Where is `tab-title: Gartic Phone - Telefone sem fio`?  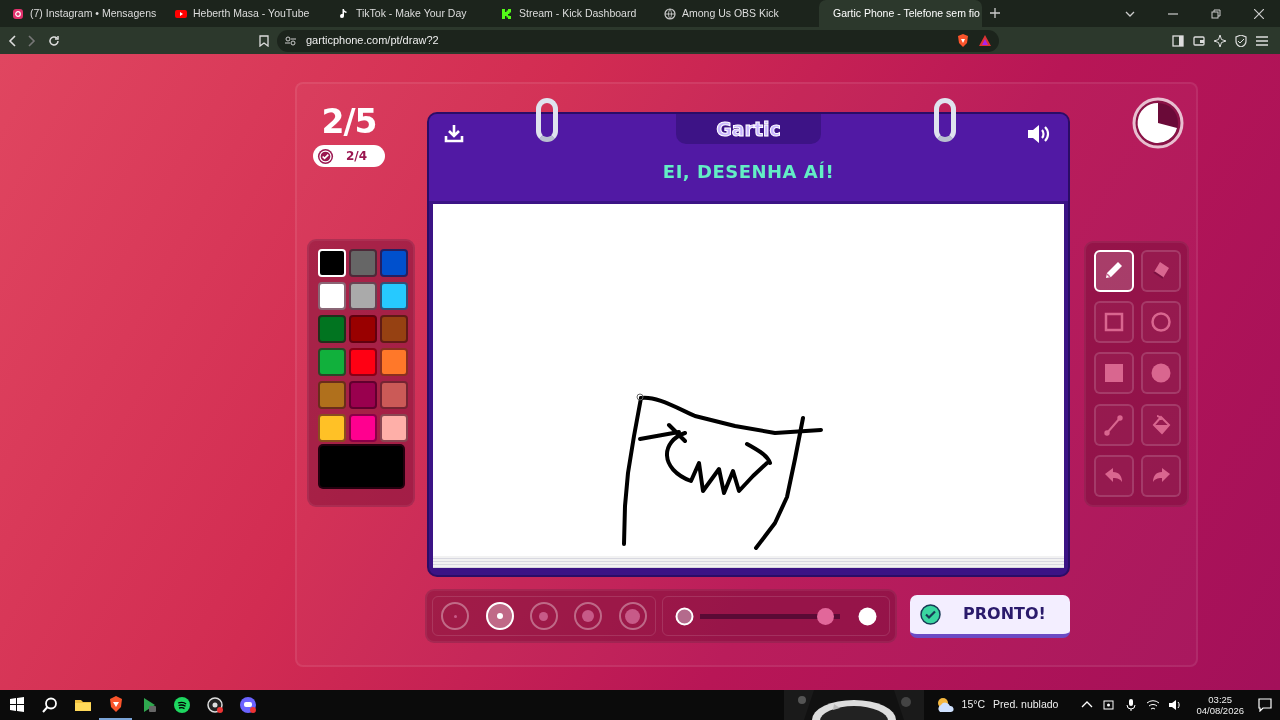 tab-title: Gartic Phone - Telefone sem fio is located at coordinates (906, 13).